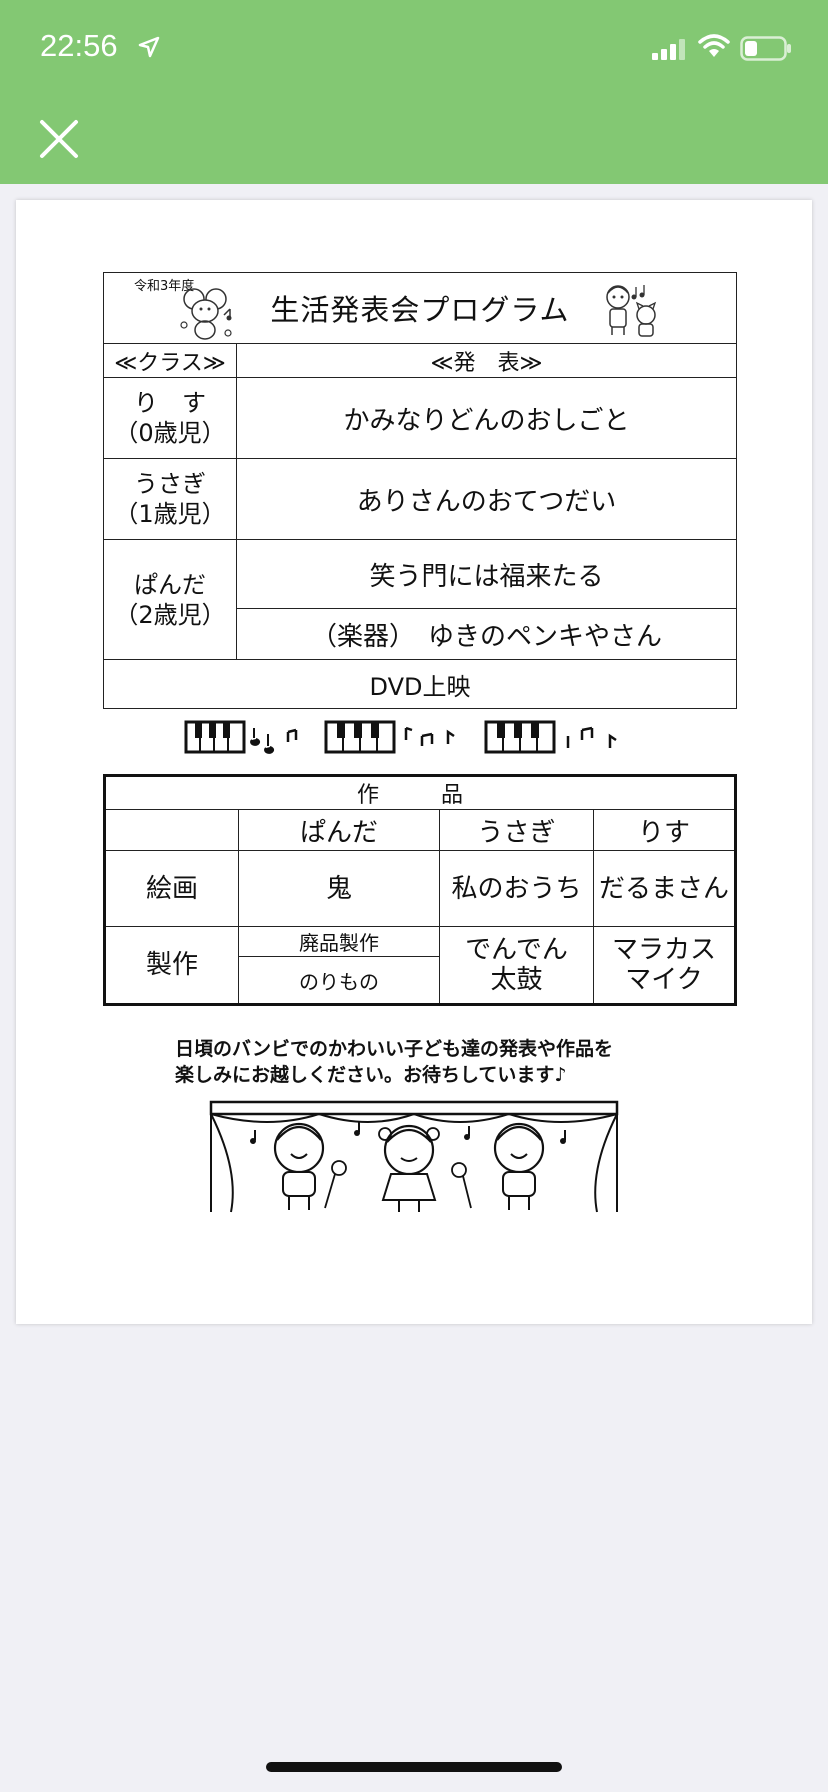 This screenshot has width=828, height=1792. Describe the element at coordinates (516, 950) in the screenshot. I see `craft-usagi-line1: でんでん` at that location.